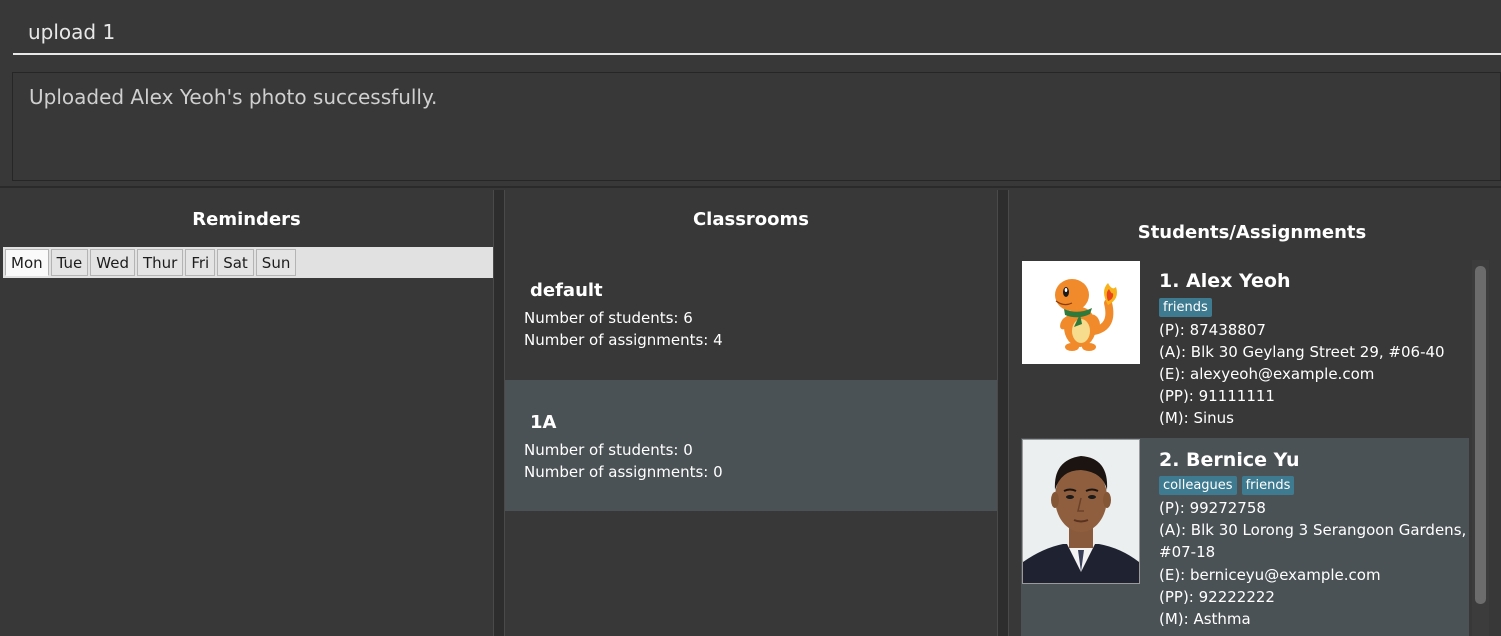 The width and height of the screenshot is (1501, 636). What do you see at coordinates (1313, 530) in the screenshot?
I see `student-address: (A): Blk 30 Lorong 3 Serangoon Gardens,` at bounding box center [1313, 530].